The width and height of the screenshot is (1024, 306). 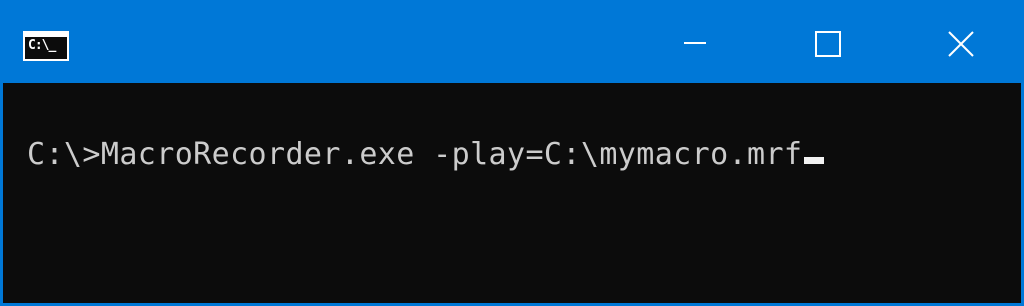 I want to click on command-text: MacroRecorder.exe -play=C:\mymacro.mrf, so click(x=451, y=154).